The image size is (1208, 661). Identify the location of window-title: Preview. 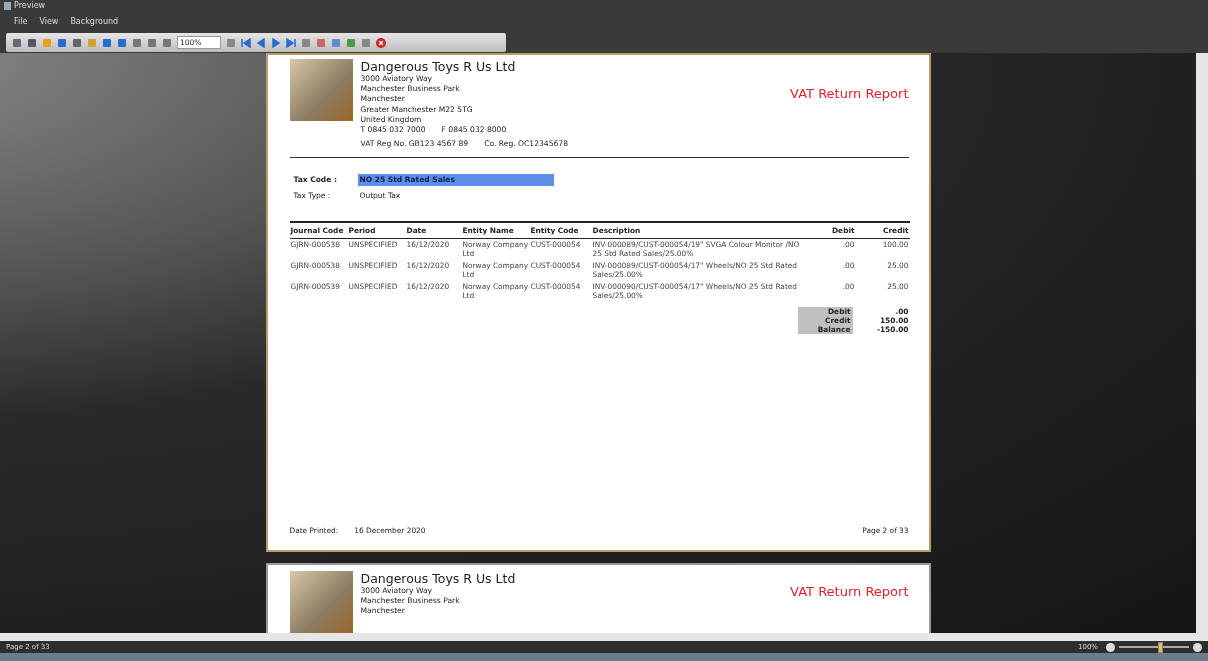
(30, 5).